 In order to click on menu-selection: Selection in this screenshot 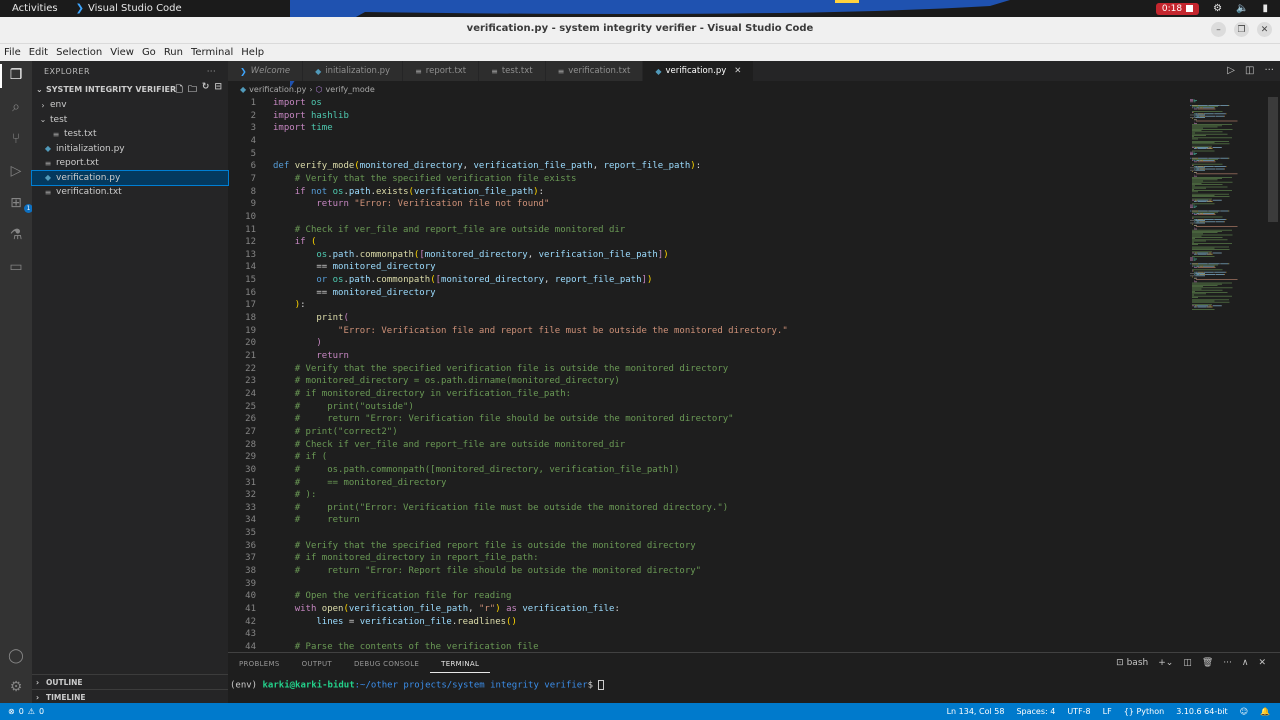, I will do `click(79, 52)`.